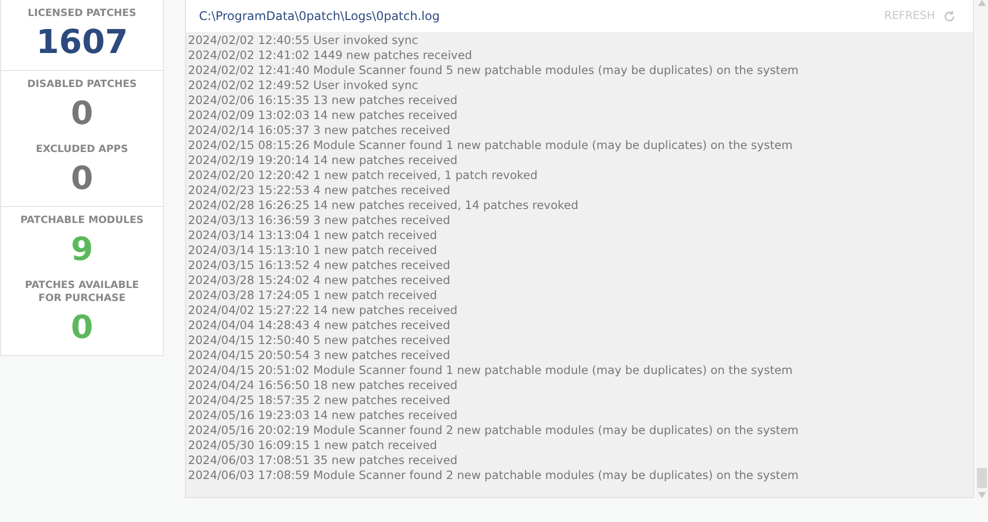 The image size is (988, 522). Describe the element at coordinates (323, 160) in the screenshot. I see `log-line: 2024/02/19 19:20:14 14 new patches received` at that location.